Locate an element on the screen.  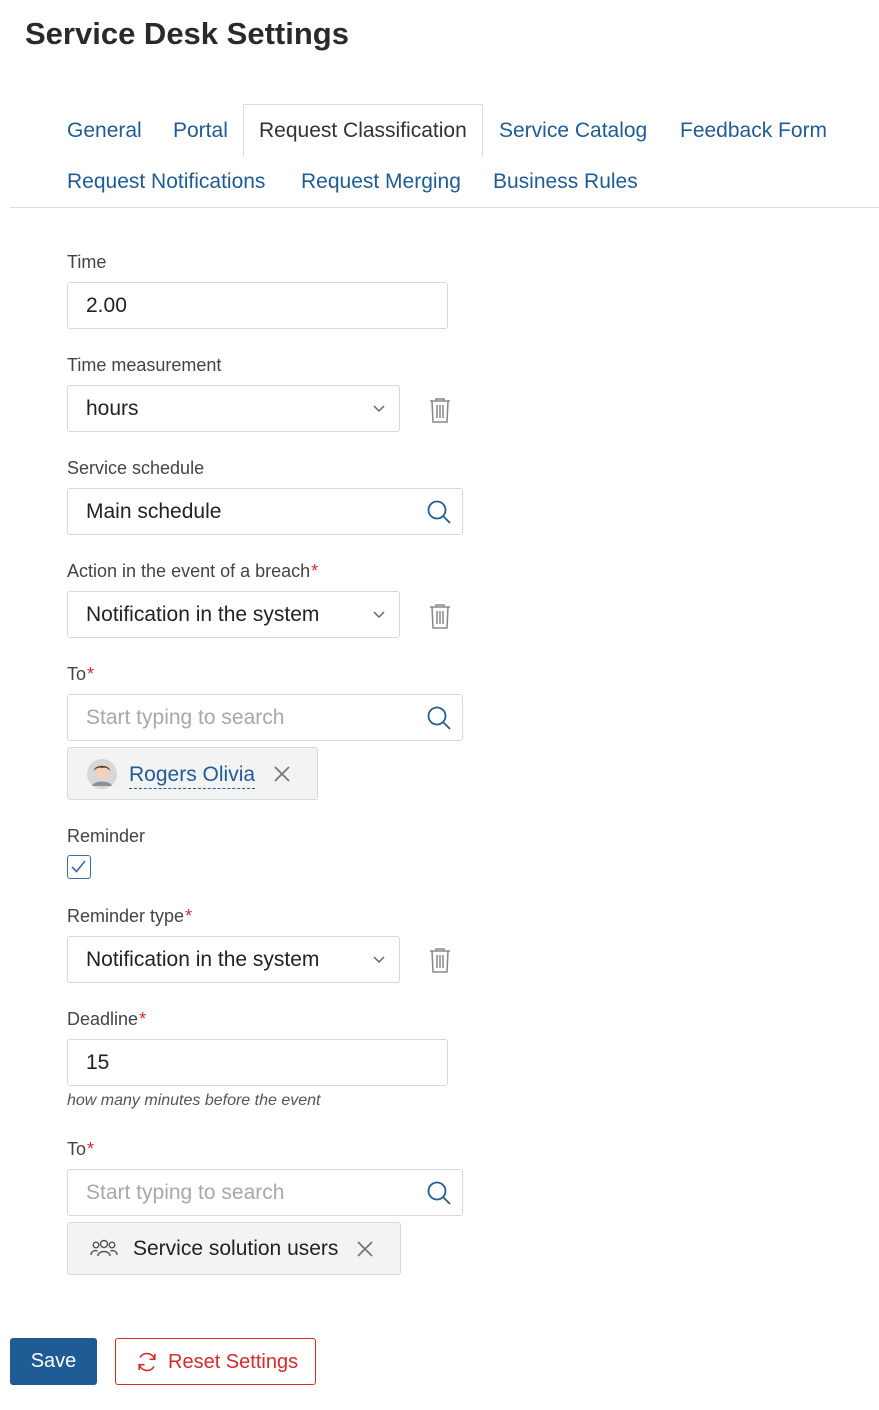
breach-action-label: Action in the event of a breach* is located at coordinates (193, 571).